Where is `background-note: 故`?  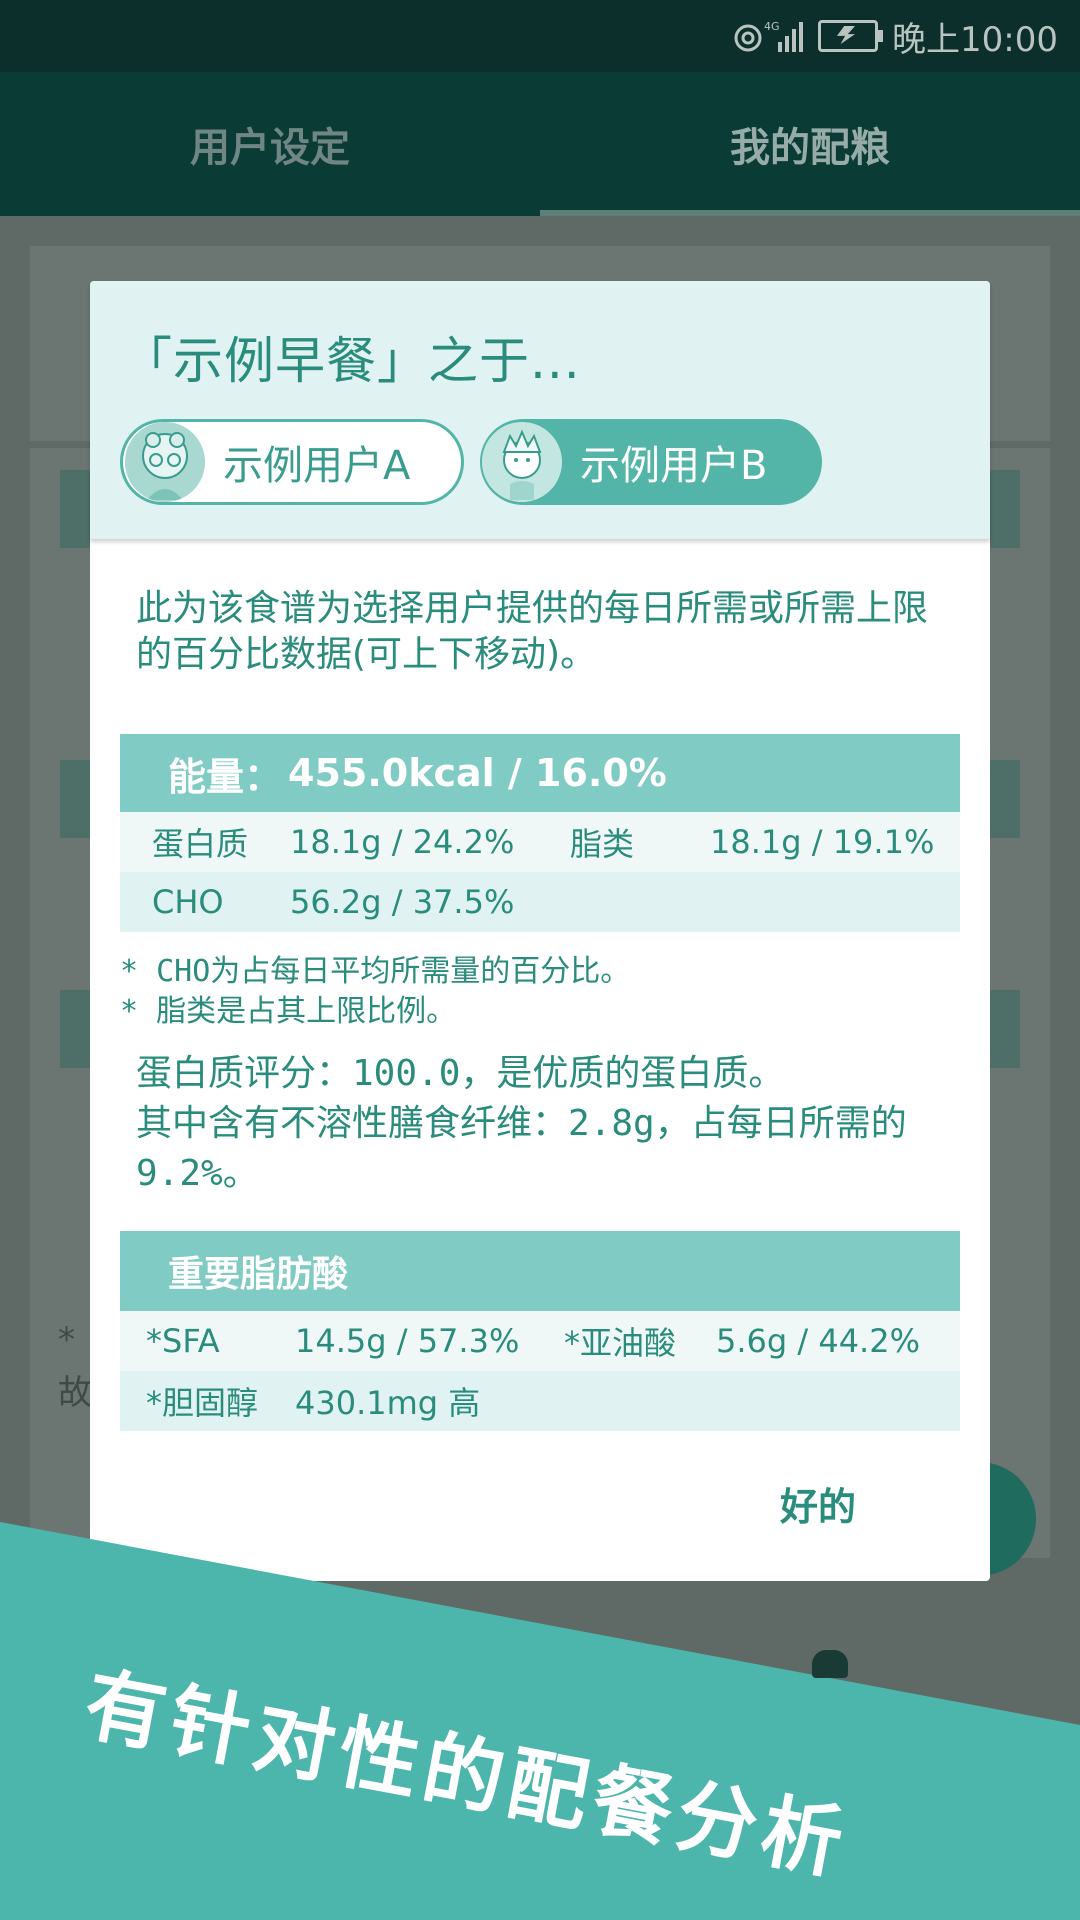
background-note: 故 is located at coordinates (75, 1393).